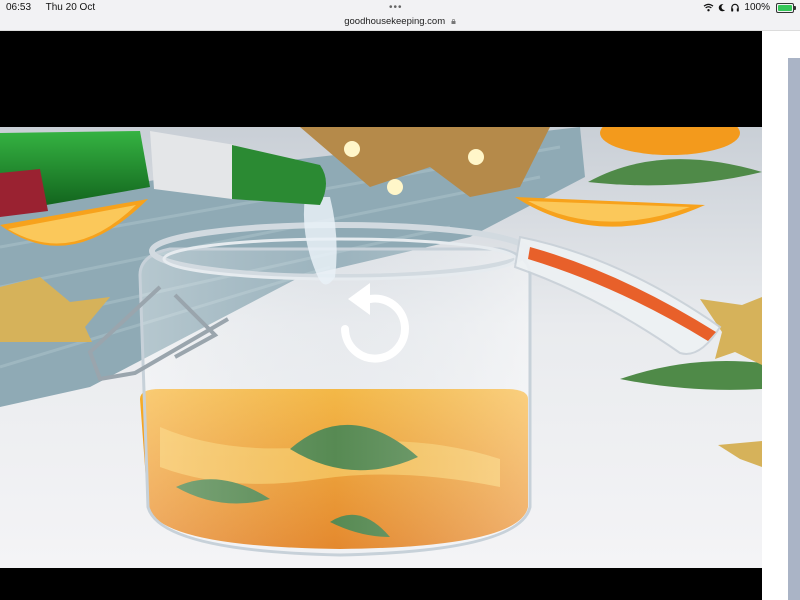 This screenshot has width=800, height=600. I want to click on url-text: goodhousekeeping.com, so click(394, 21).